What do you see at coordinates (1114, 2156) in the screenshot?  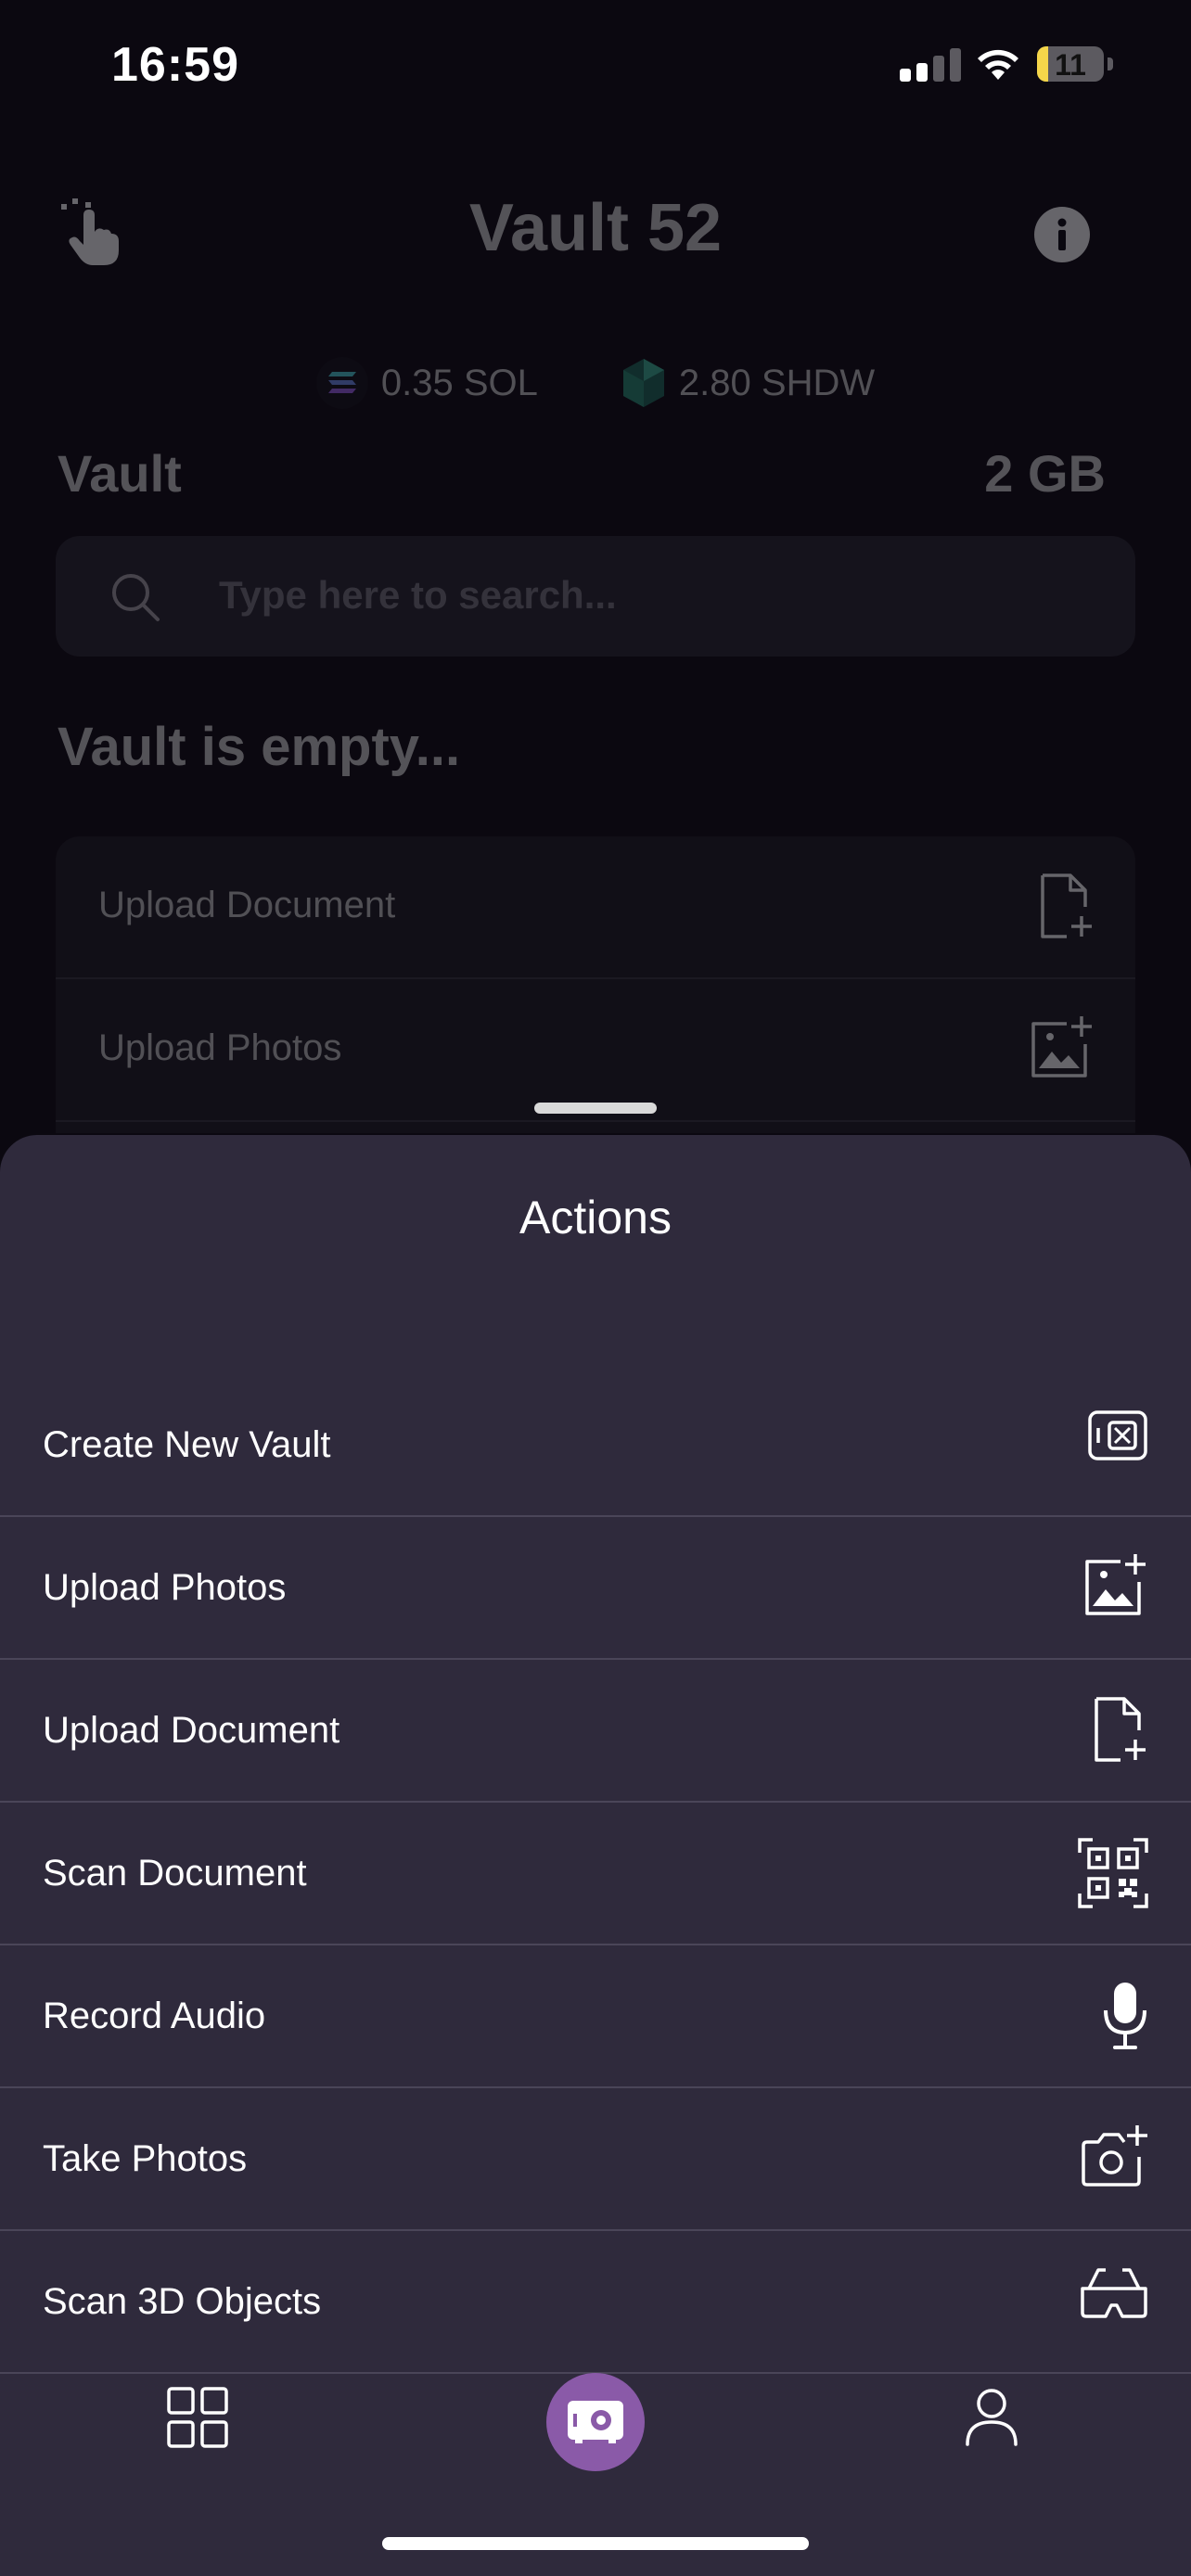 I see `camera-plus-icon` at bounding box center [1114, 2156].